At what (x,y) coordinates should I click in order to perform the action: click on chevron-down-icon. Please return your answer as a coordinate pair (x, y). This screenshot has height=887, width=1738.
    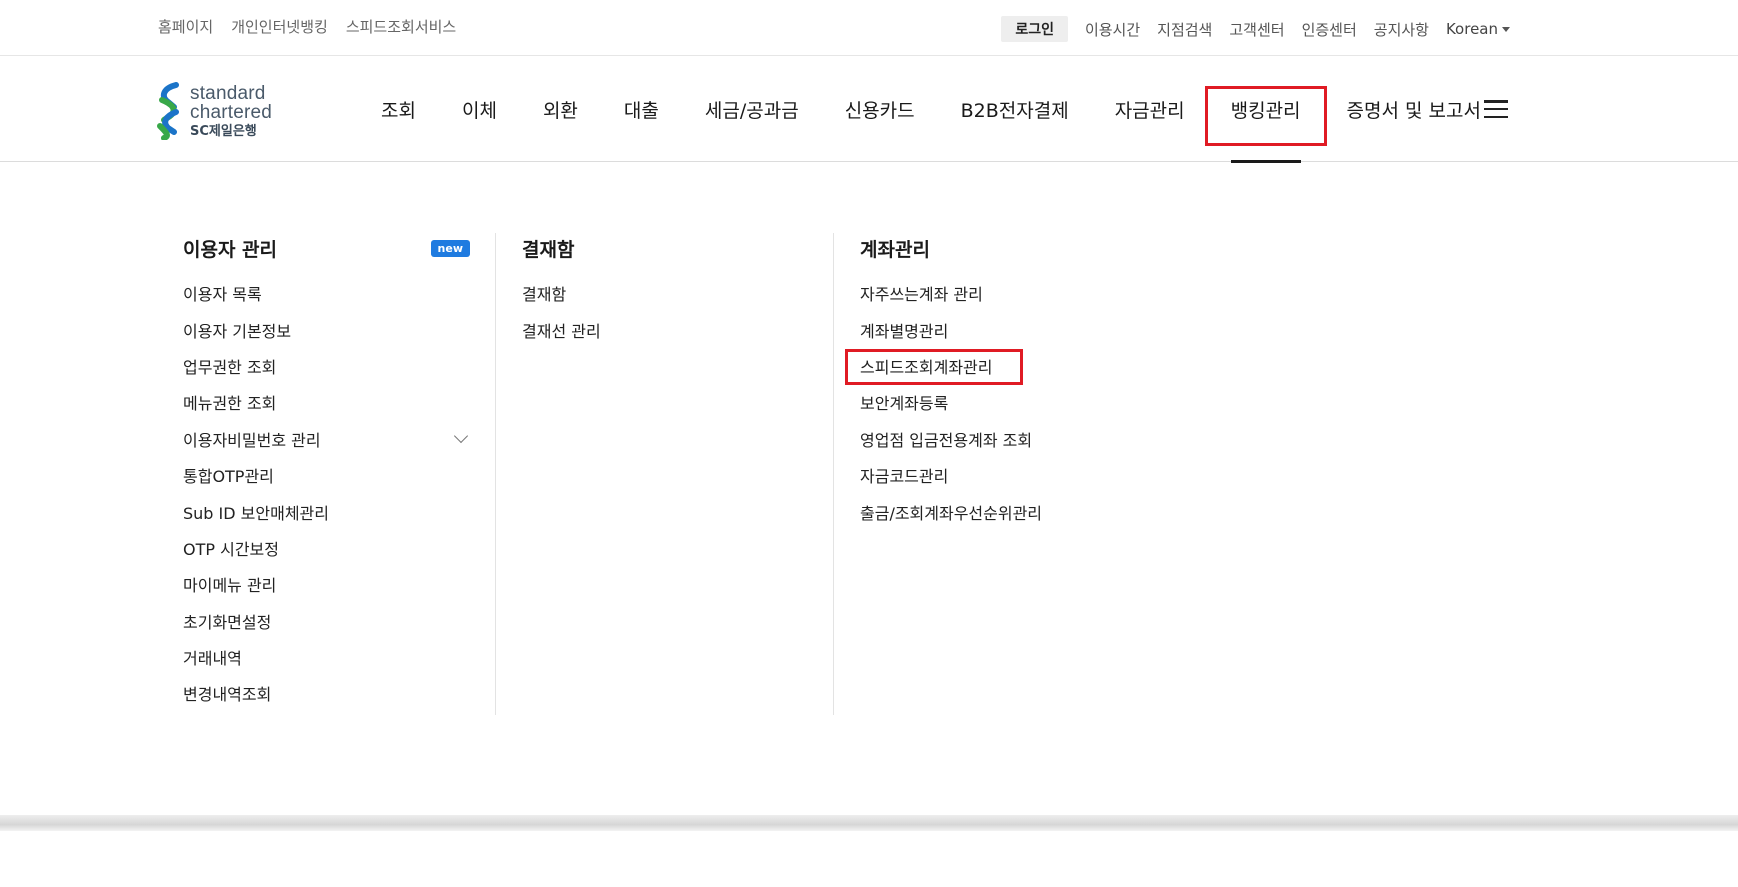
    Looking at the image, I should click on (461, 435).